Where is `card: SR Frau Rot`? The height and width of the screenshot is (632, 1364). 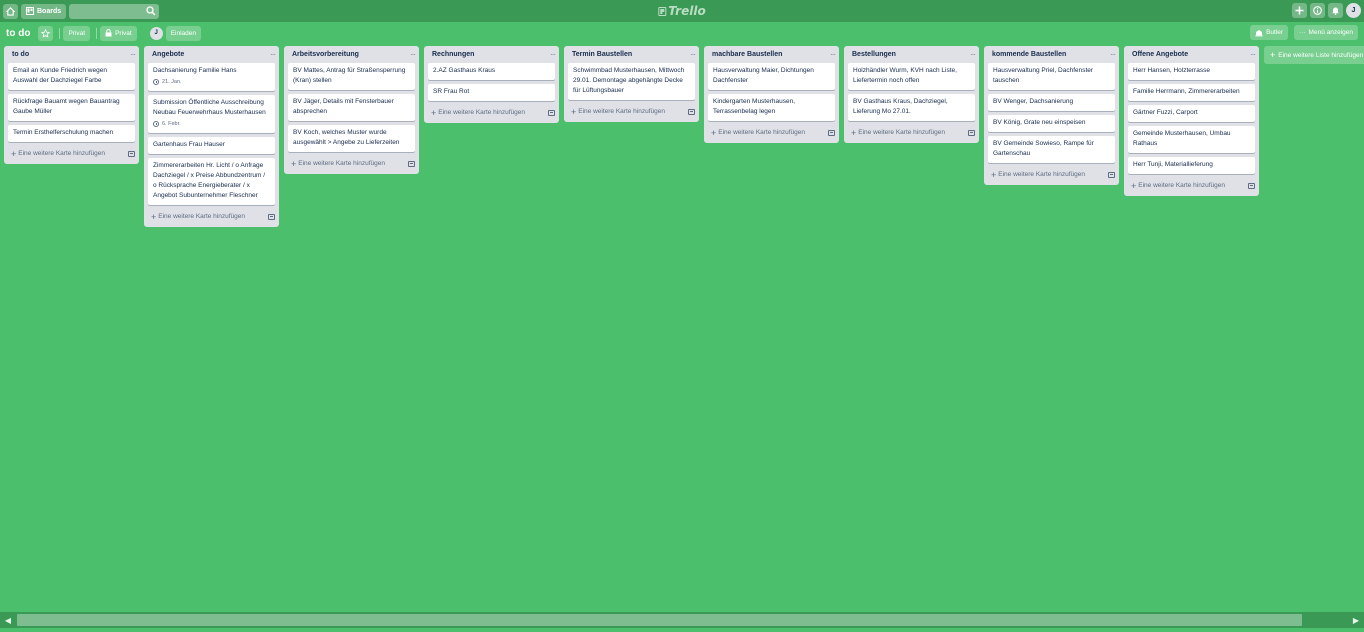 card: SR Frau Rot is located at coordinates (491, 92).